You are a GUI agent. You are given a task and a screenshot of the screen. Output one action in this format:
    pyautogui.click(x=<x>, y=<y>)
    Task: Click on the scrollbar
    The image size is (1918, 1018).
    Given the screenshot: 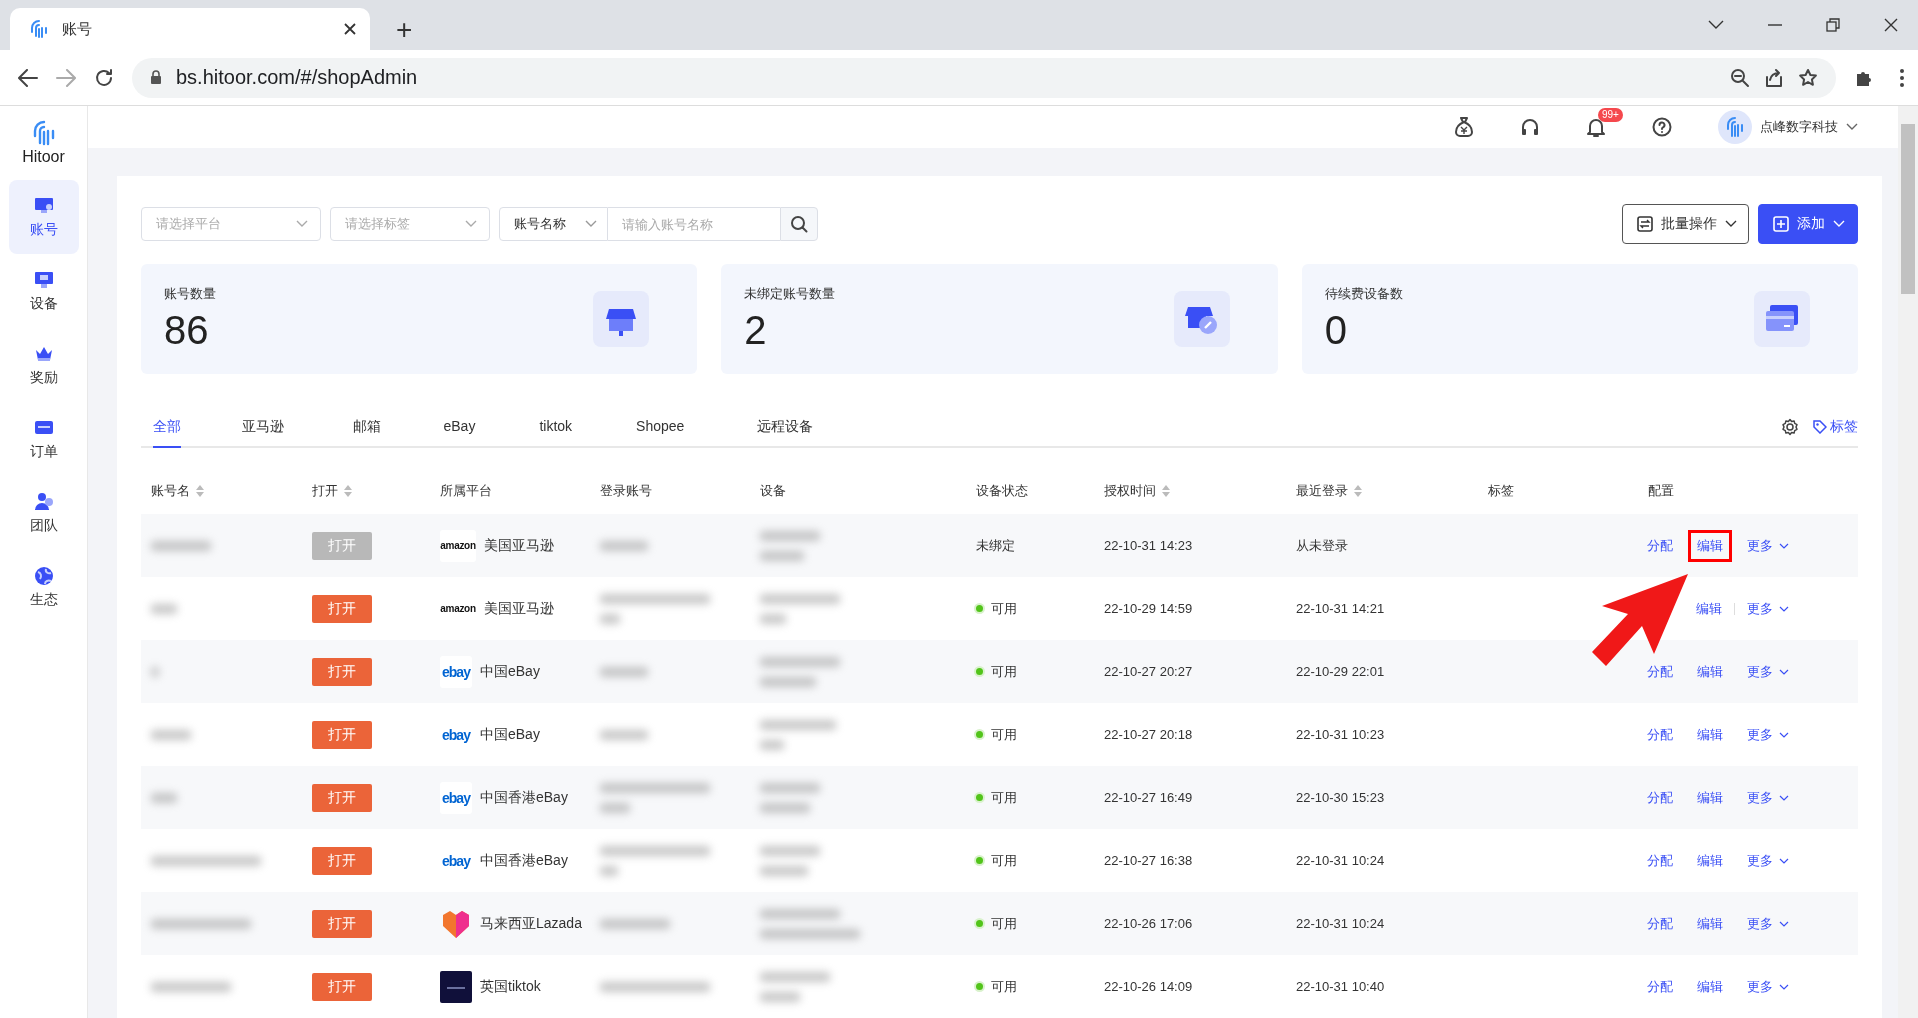 What is the action you would take?
    pyautogui.click(x=1908, y=562)
    